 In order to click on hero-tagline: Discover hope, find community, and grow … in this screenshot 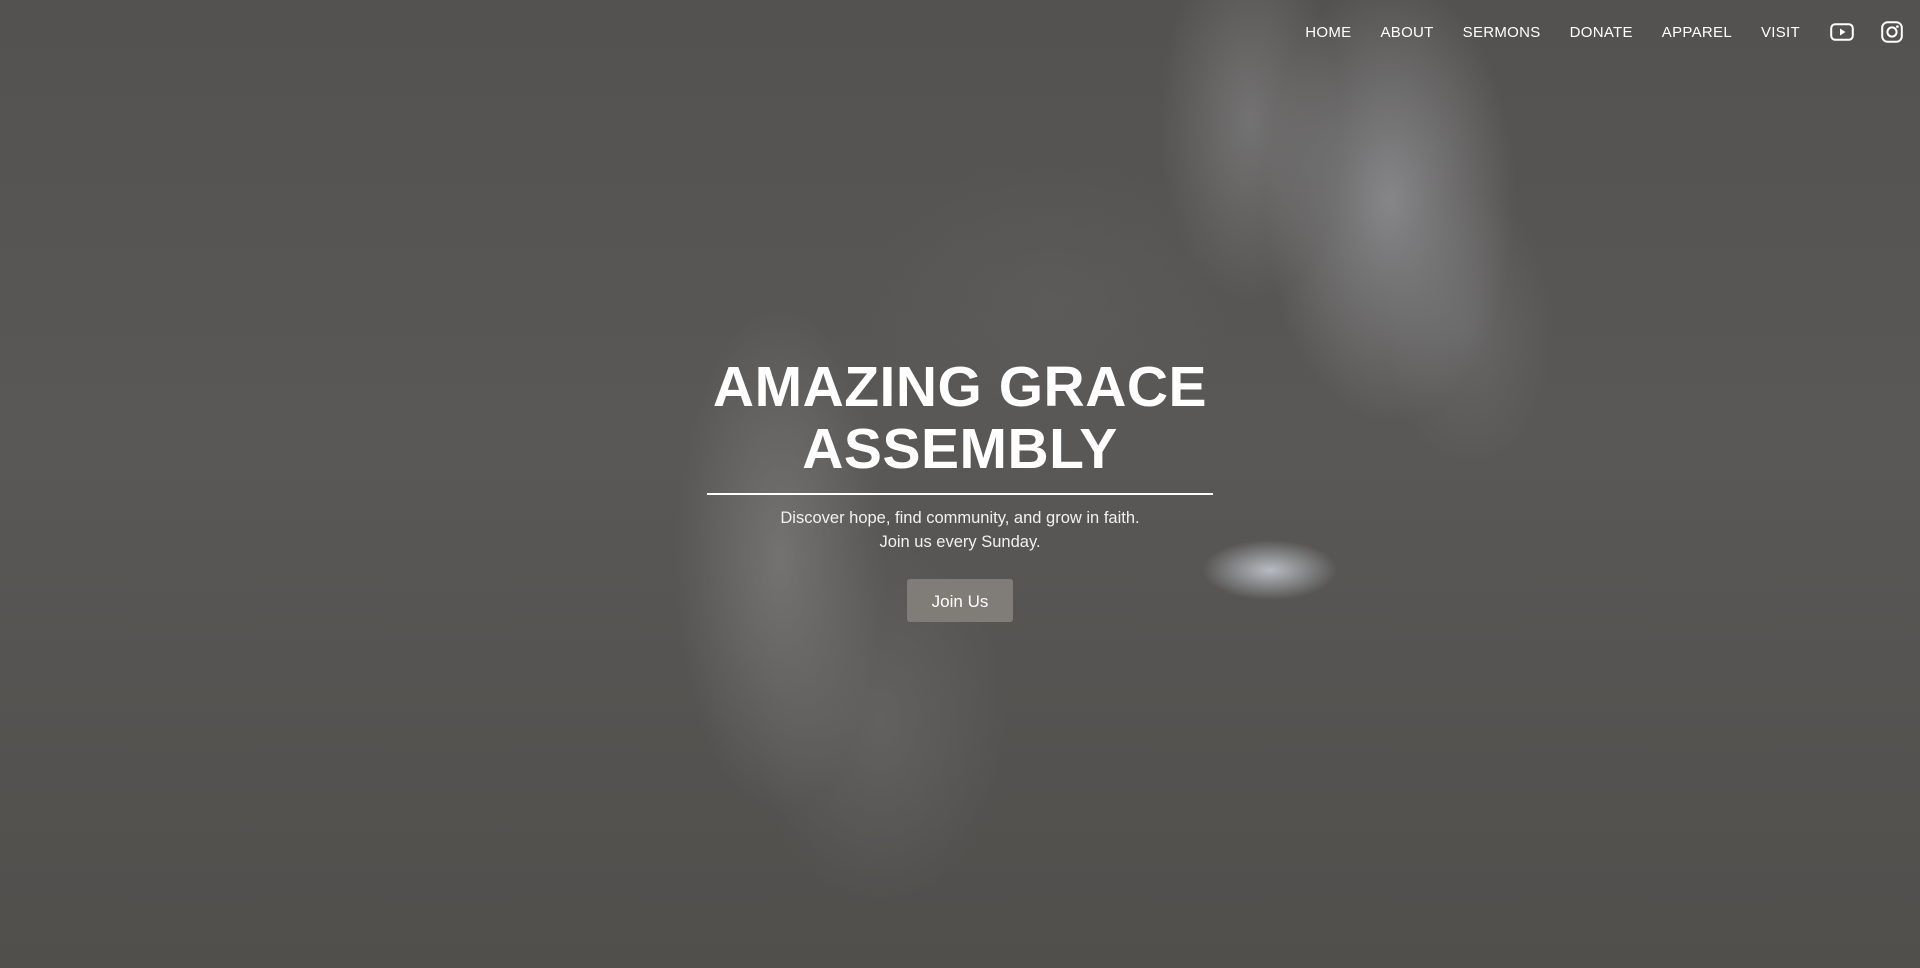, I will do `click(960, 530)`.